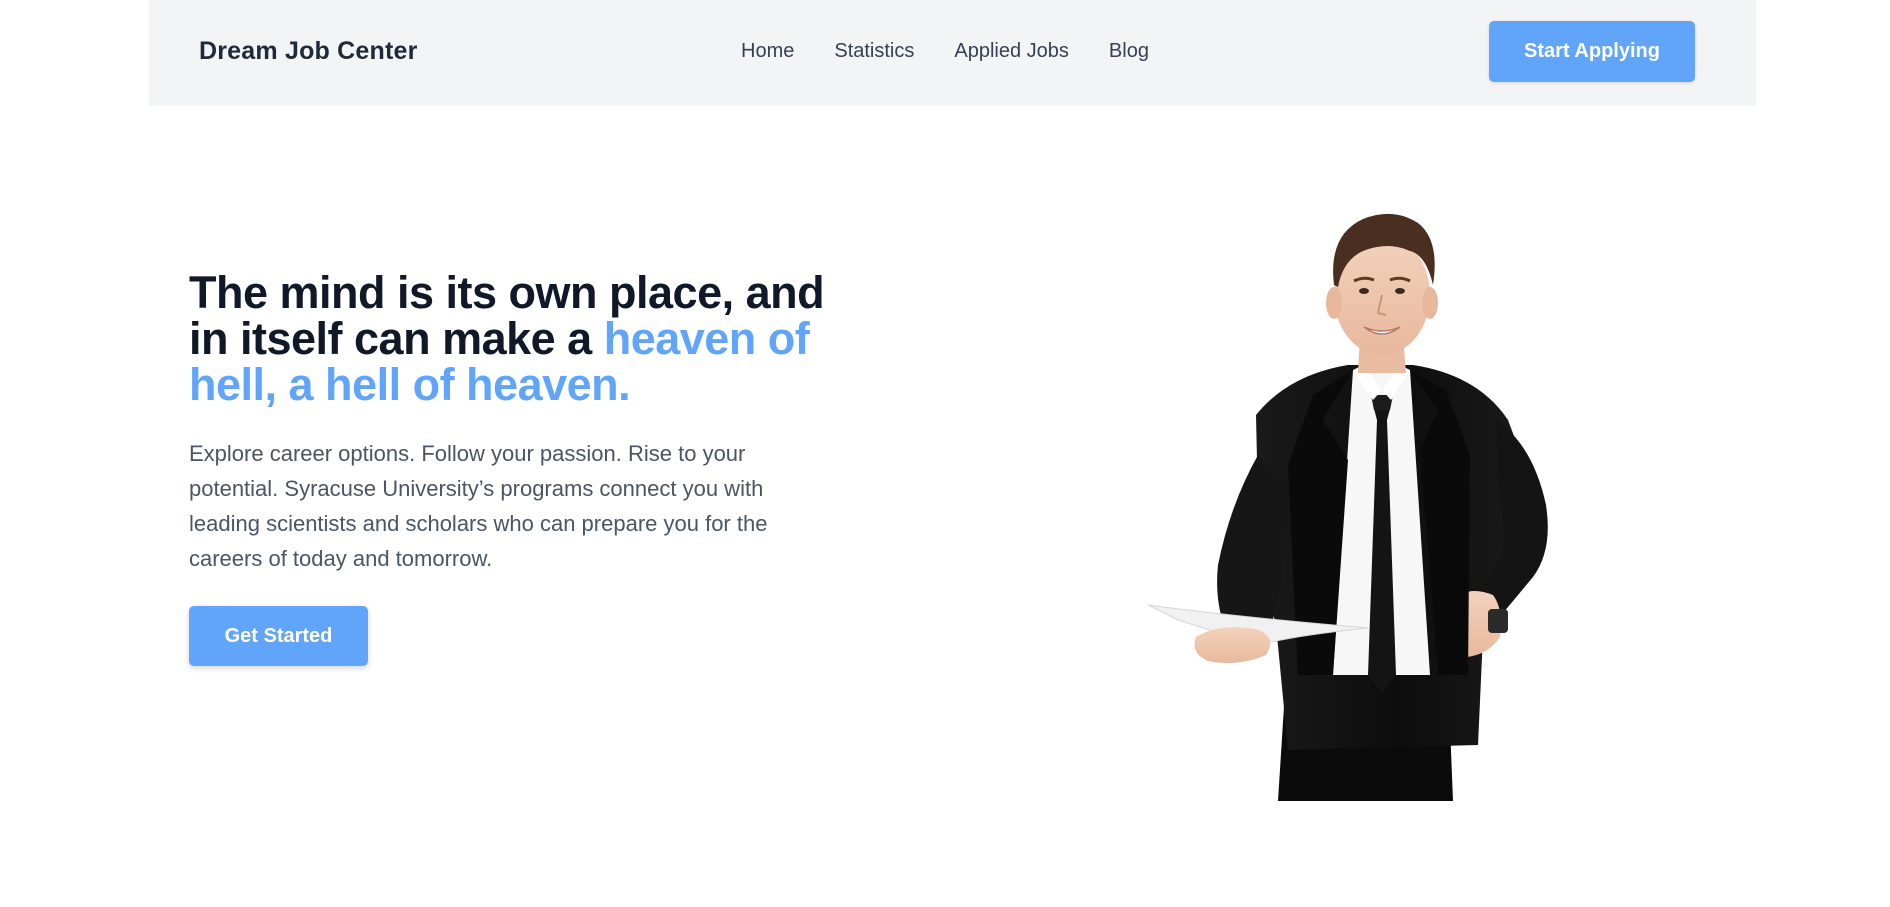  What do you see at coordinates (874, 51) in the screenshot?
I see `nav-link-statistics: Statistics` at bounding box center [874, 51].